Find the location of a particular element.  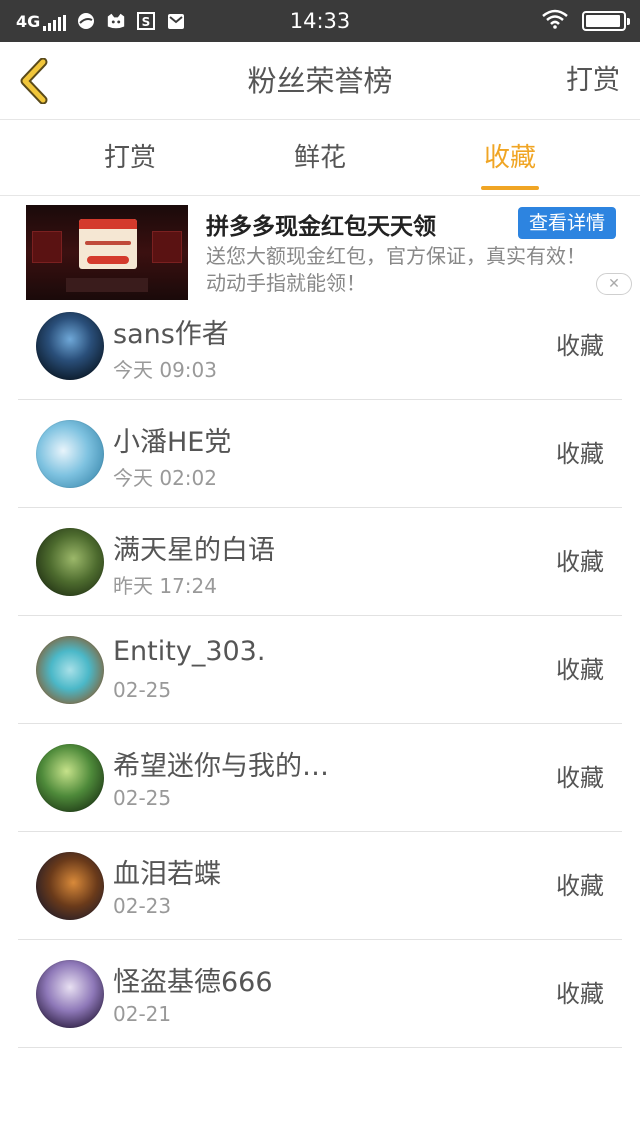

list-item: 怪盗基德666 02-21 收藏 is located at coordinates (320, 994).